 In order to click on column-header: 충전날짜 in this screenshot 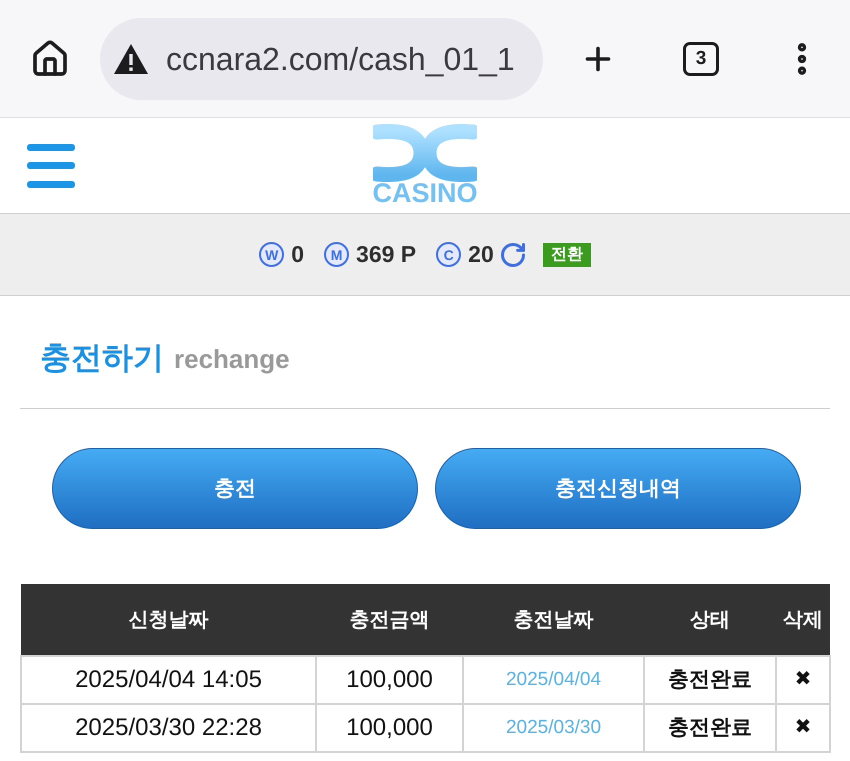, I will do `click(553, 620)`.